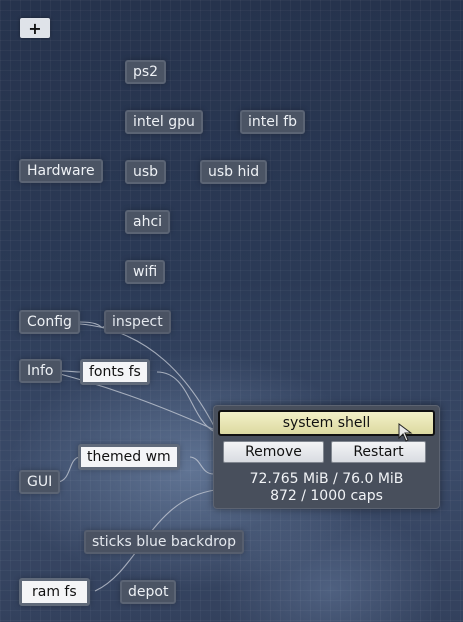 This screenshot has height=622, width=463. What do you see at coordinates (61, 171) in the screenshot?
I see `group-hardware: Hardware` at bounding box center [61, 171].